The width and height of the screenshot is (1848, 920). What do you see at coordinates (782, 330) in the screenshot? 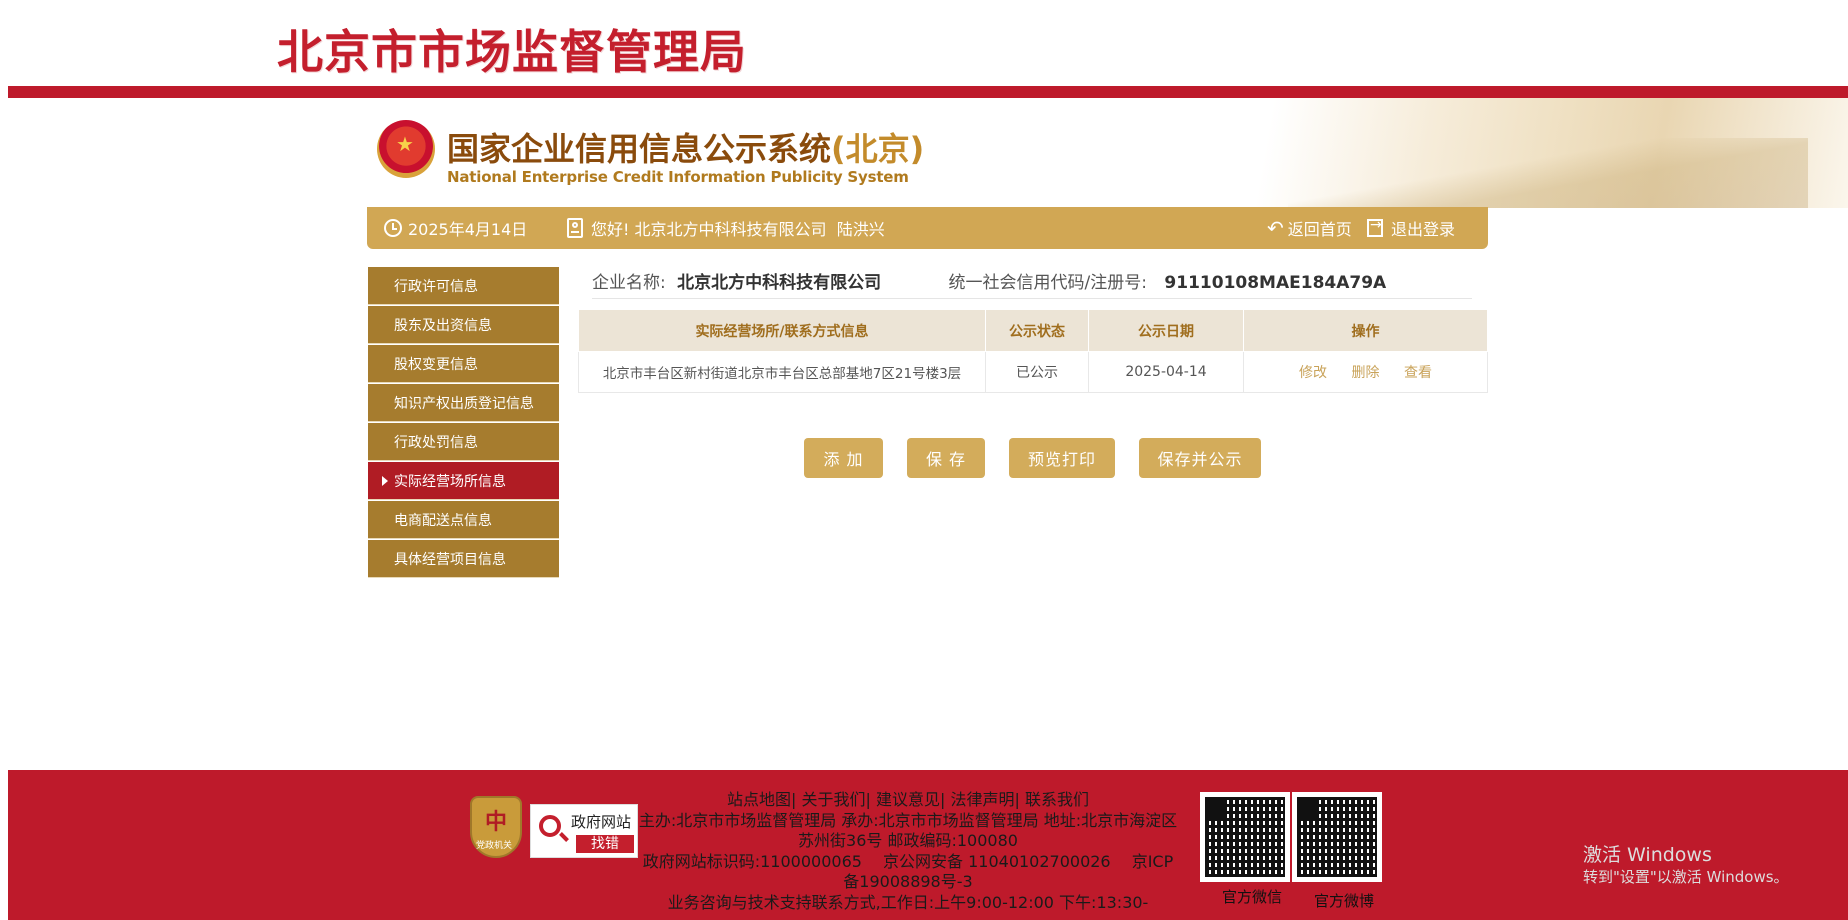
I see `col-premises: 实际经营场所/联系方式信息` at bounding box center [782, 330].